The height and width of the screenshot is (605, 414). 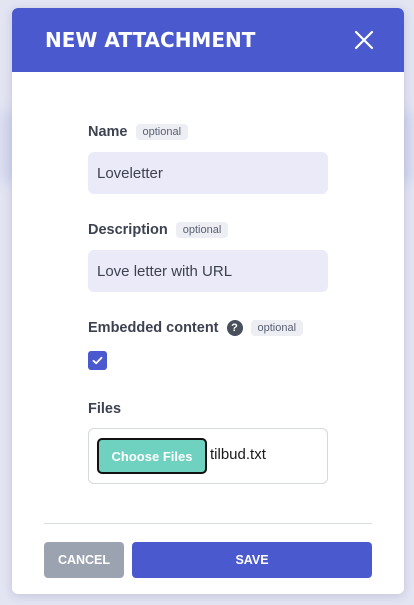 I want to click on description-label-row: Description optional, so click(x=158, y=230).